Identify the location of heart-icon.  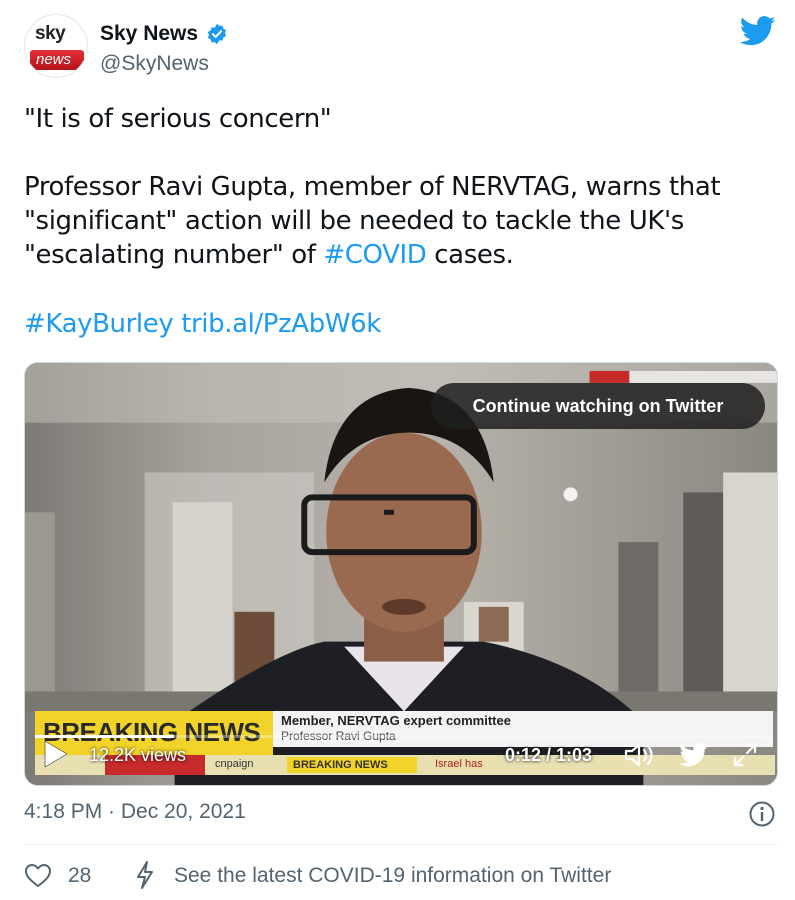
(38, 876).